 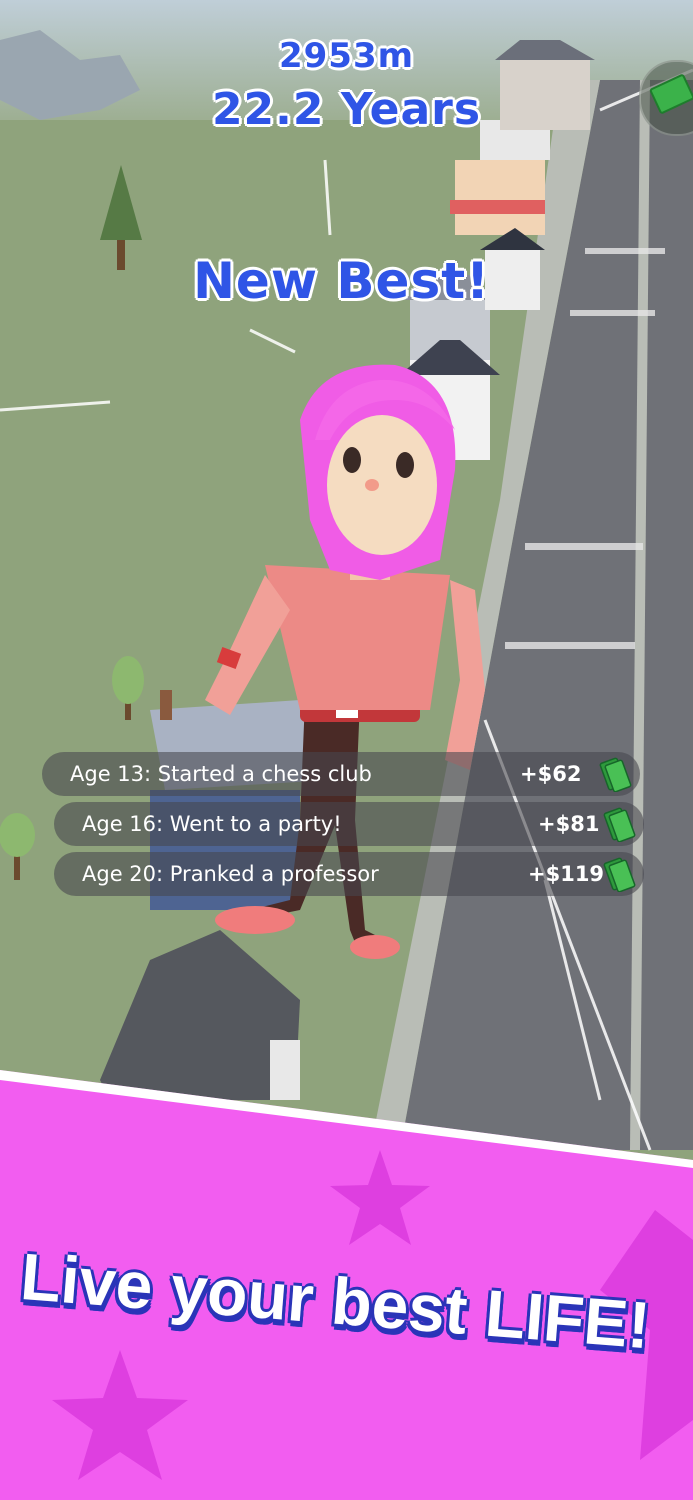 I want to click on life-event-amount: +$62, so click(x=551, y=774).